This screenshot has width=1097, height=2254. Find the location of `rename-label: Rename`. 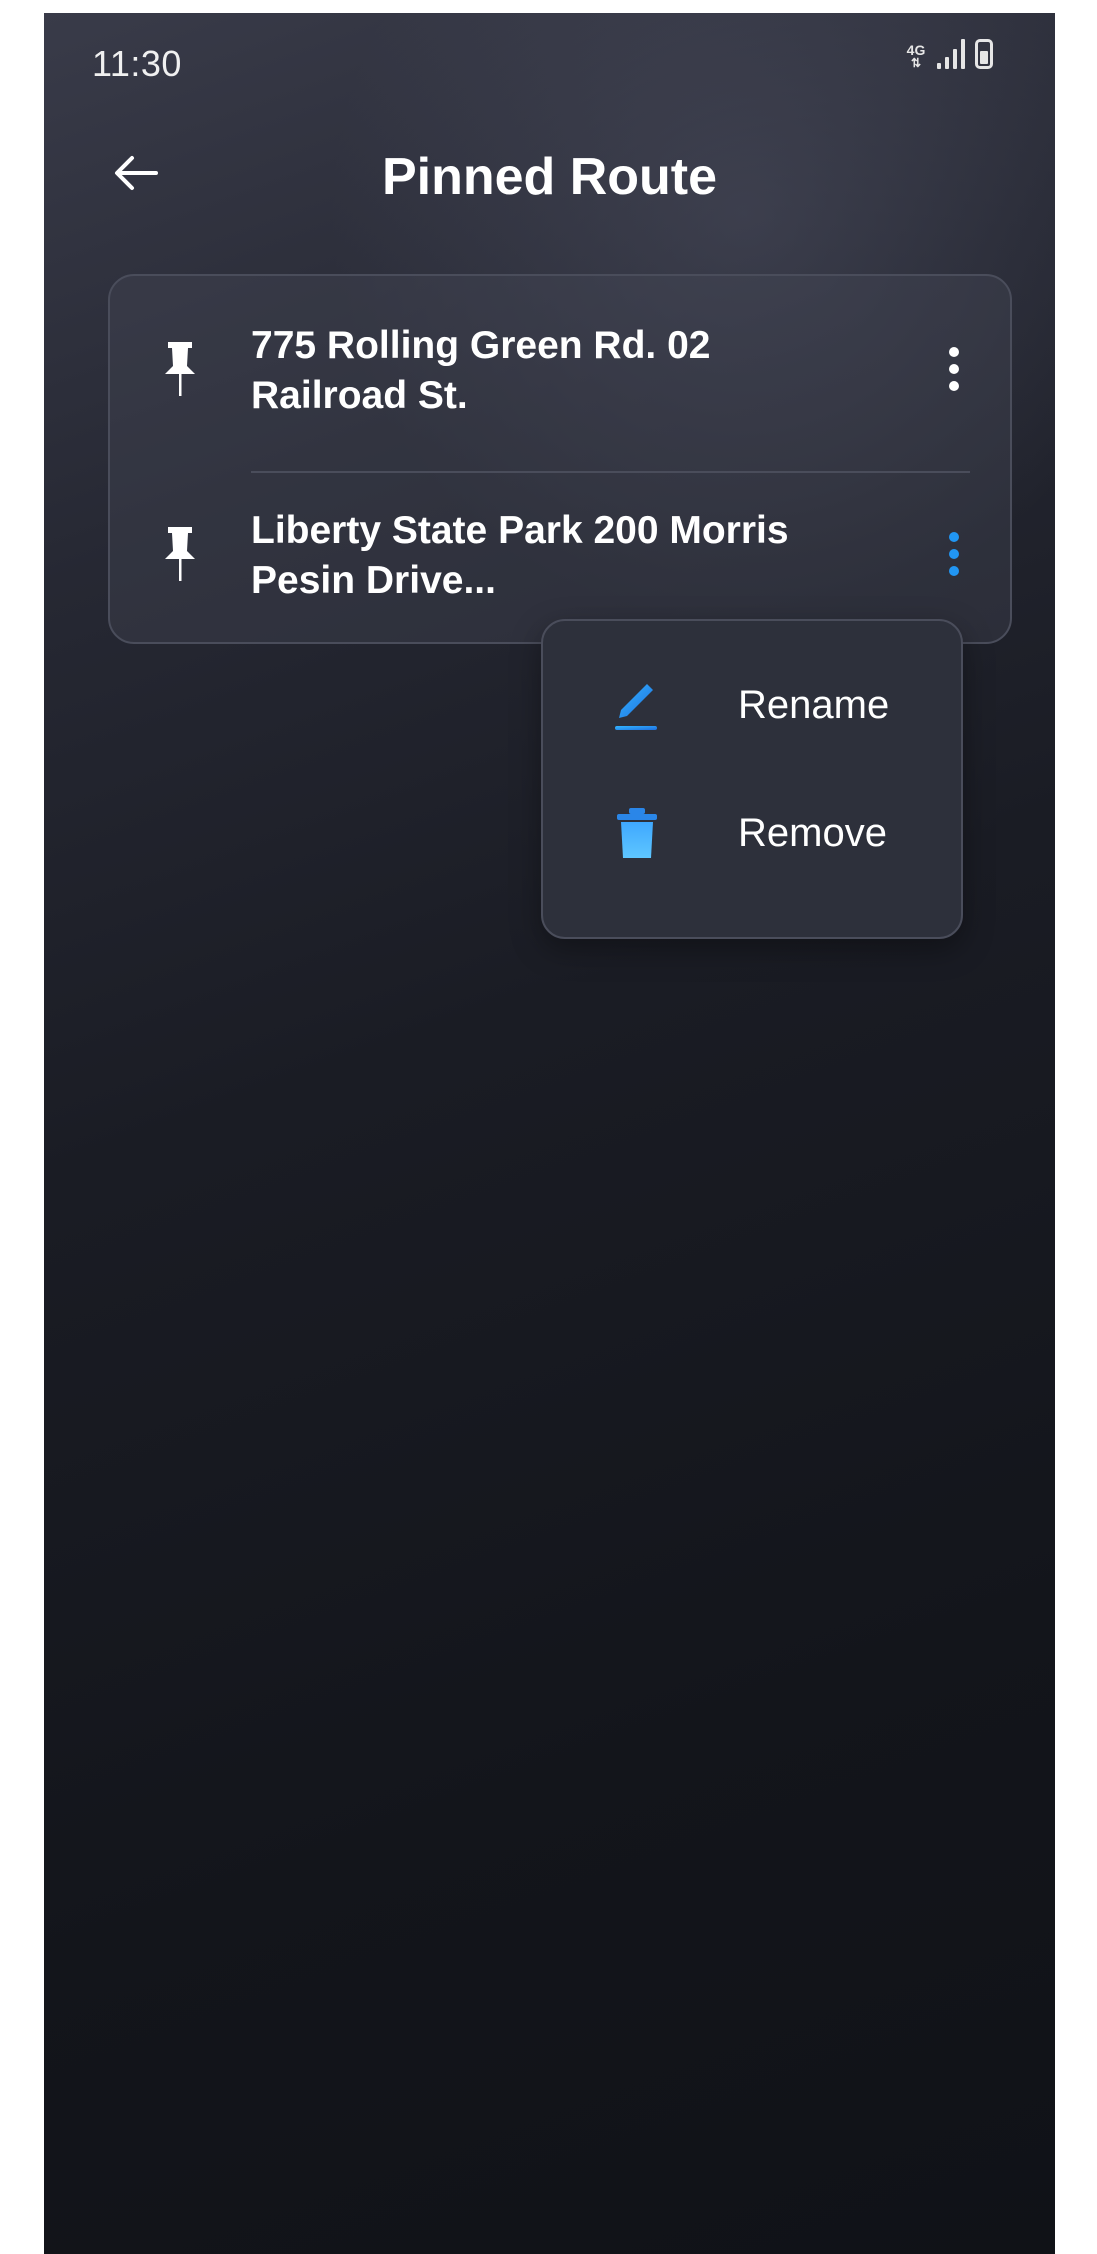

rename-label: Rename is located at coordinates (814, 705).